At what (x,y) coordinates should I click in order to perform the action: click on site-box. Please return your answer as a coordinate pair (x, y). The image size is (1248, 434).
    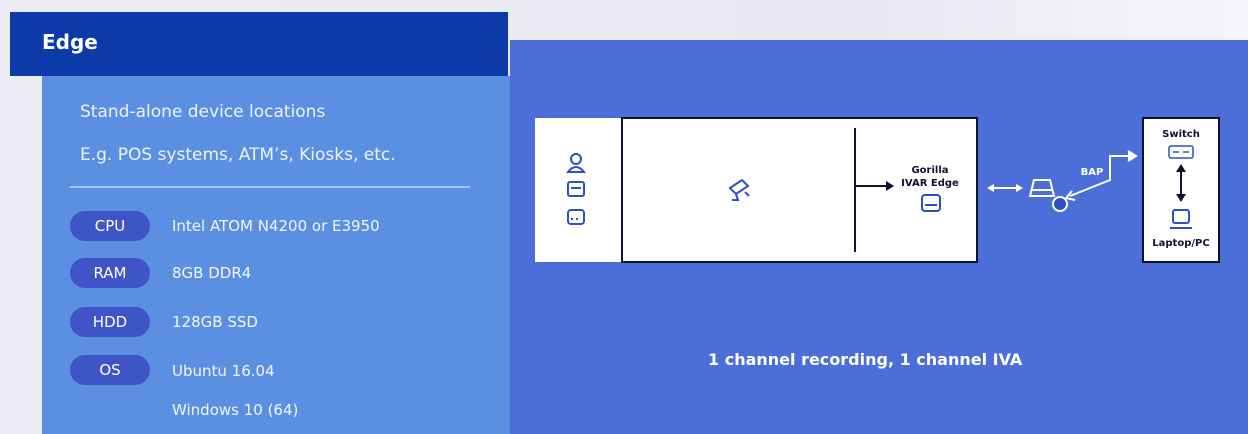
    Looking at the image, I should click on (756, 190).